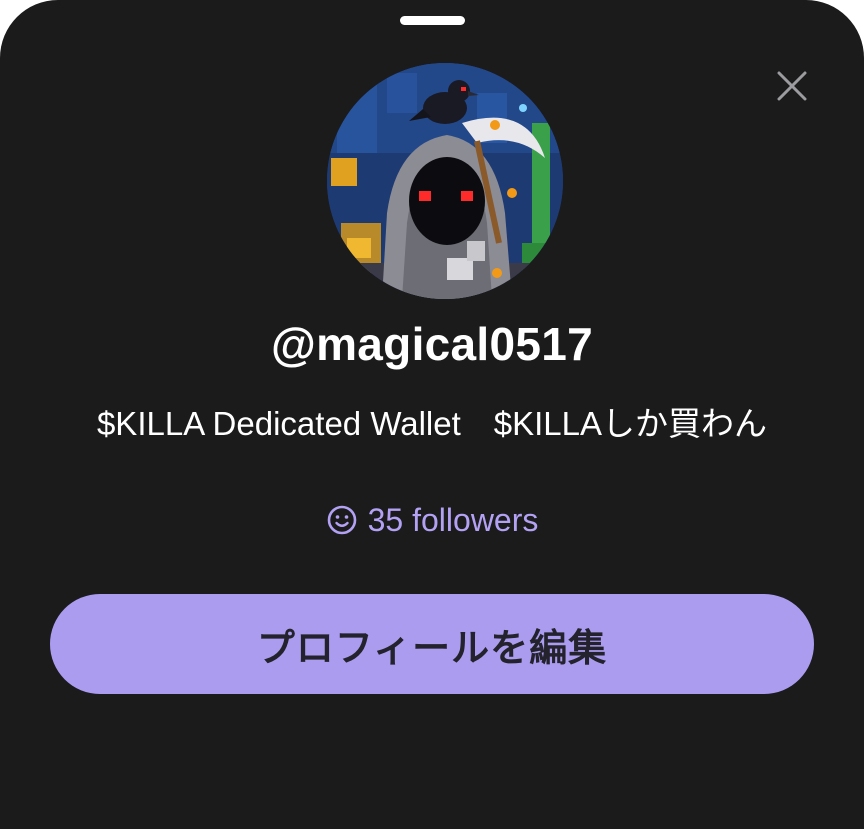 This screenshot has height=829, width=864. Describe the element at coordinates (432, 648) in the screenshot. I see `edit-profile-label: プロフィールを編集` at that location.